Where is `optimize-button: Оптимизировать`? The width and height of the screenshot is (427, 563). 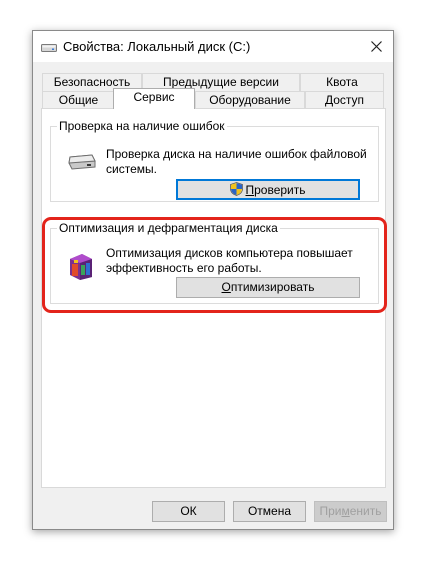
optimize-button: Оптимизировать is located at coordinates (268, 287).